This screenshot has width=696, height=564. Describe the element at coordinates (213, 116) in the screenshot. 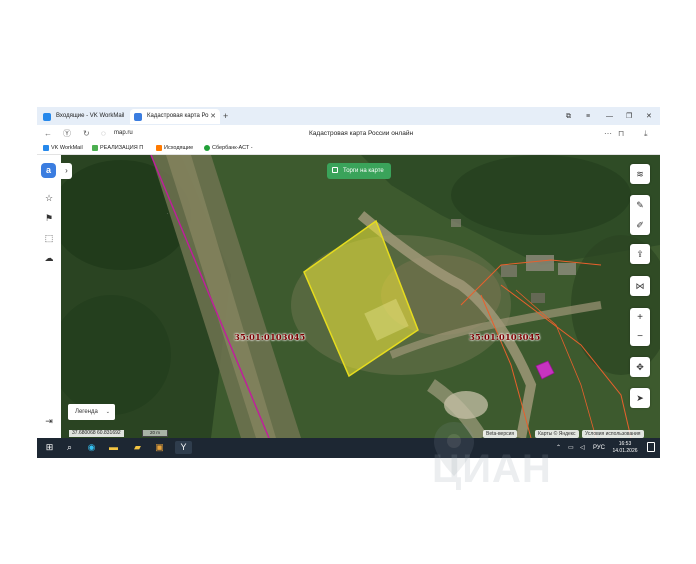

I see `close-tab-icon: ✕` at that location.